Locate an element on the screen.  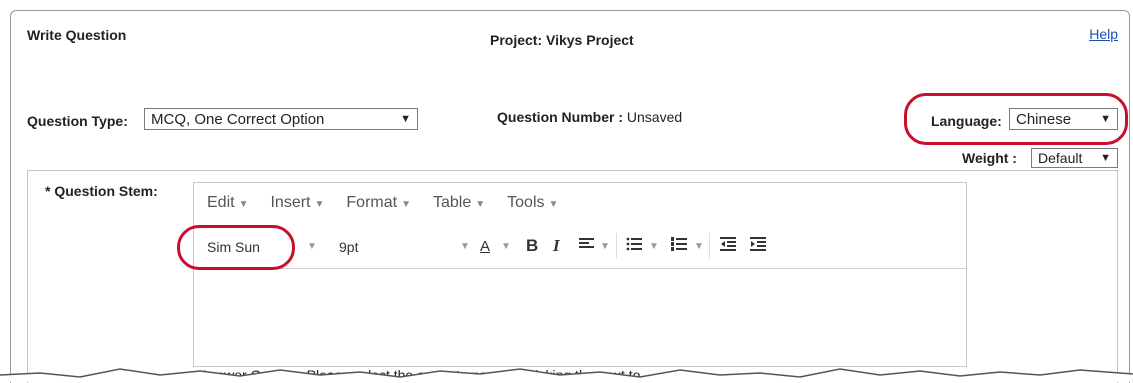
editor-toolbar: Sim Sun ▼ 9pt ▼ A ▼ B I ▼ ▼ ▼ is located at coordinates (580, 246).